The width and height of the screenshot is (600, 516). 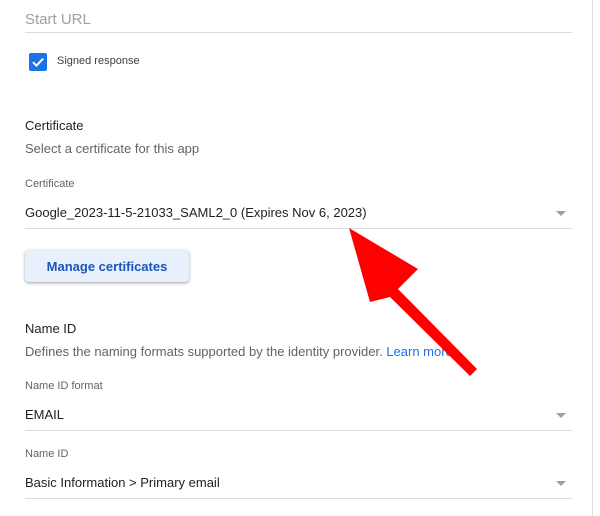 What do you see at coordinates (51, 328) in the screenshot?
I see `name-id-title: Name ID` at bounding box center [51, 328].